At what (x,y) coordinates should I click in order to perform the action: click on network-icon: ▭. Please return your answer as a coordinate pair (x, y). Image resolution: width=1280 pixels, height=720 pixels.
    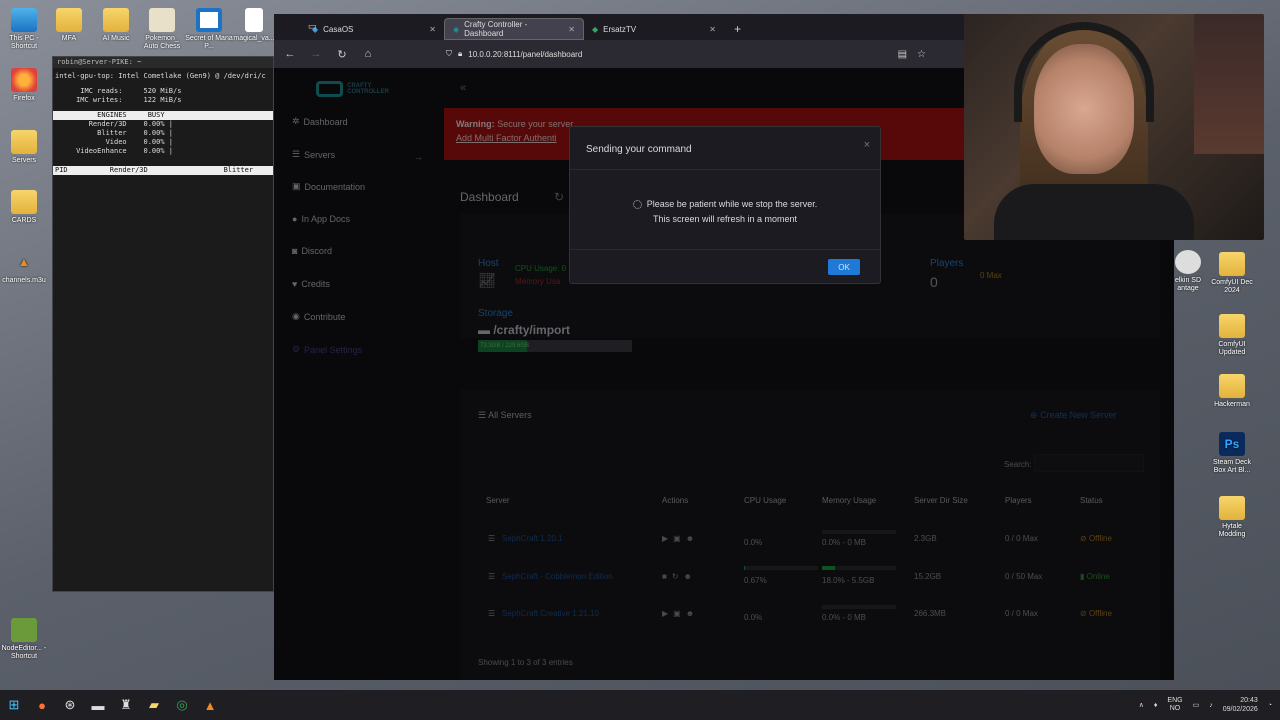
    Looking at the image, I should click on (1196, 705).